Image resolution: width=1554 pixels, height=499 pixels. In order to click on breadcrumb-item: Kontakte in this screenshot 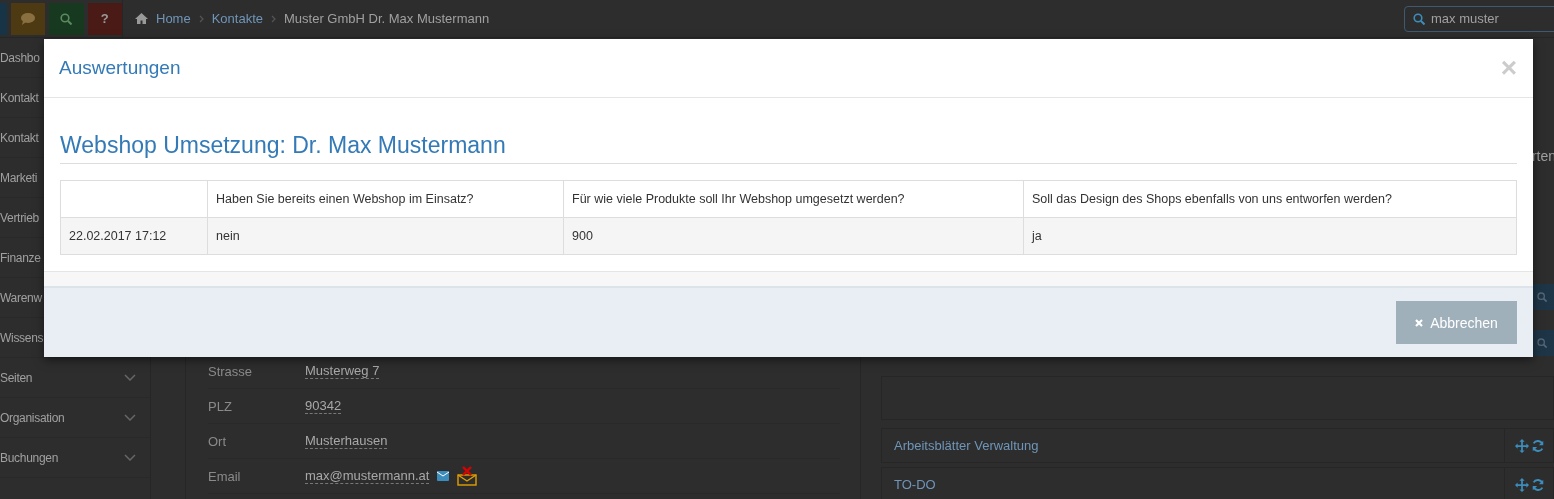, I will do `click(237, 18)`.